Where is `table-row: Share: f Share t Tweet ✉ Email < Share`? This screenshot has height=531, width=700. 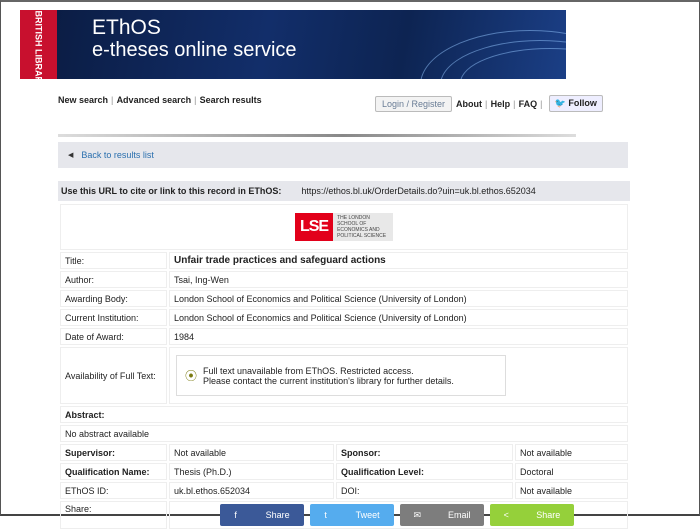
table-row: Share: f Share t Tweet ✉ Email < Share is located at coordinates (344, 515).